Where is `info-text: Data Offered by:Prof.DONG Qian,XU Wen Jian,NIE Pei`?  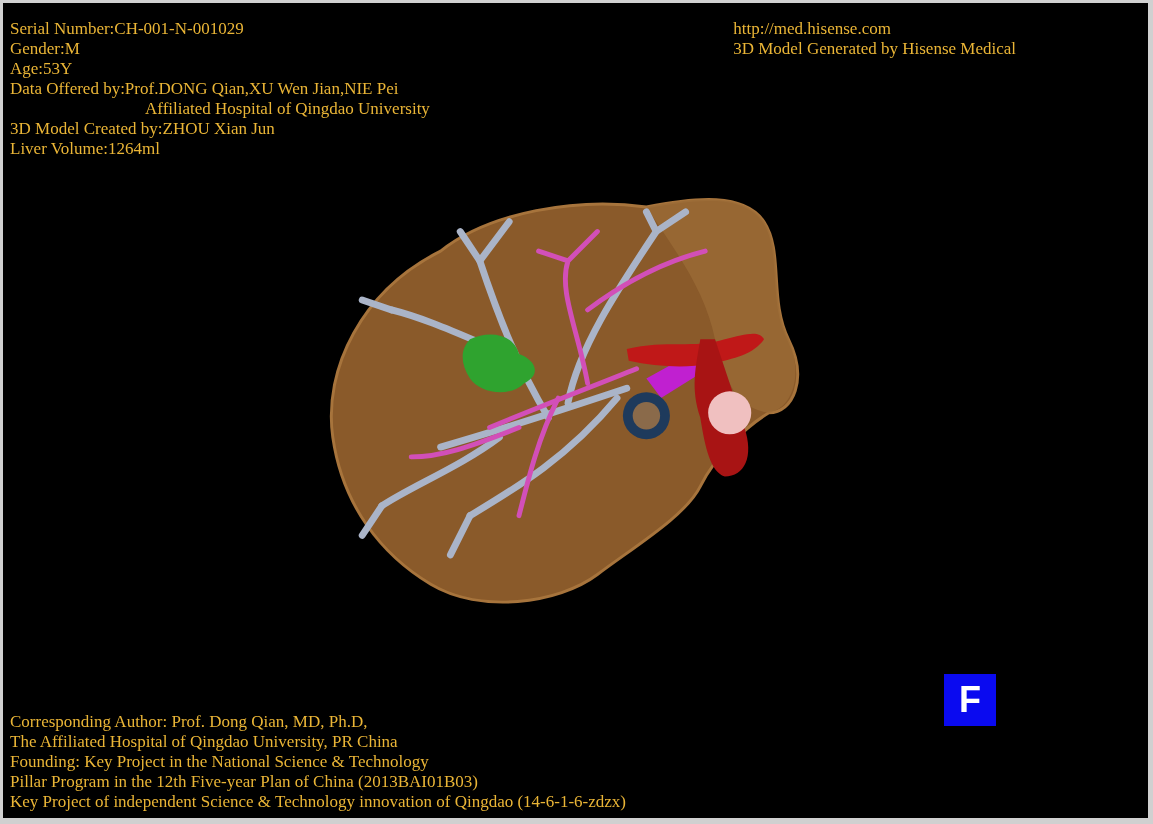
info-text: Data Offered by:Prof.DONG Qian,XU Wen Jian,NIE Pei is located at coordinates (204, 89).